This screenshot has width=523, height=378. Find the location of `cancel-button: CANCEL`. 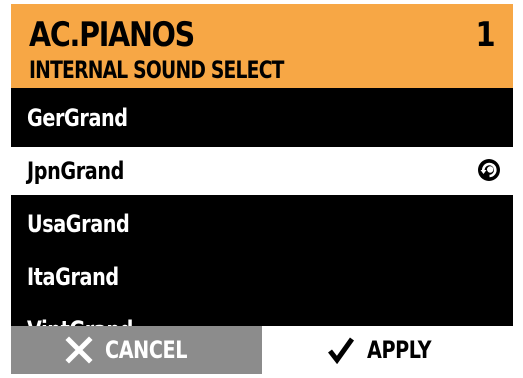

cancel-button: CANCEL is located at coordinates (136, 350).